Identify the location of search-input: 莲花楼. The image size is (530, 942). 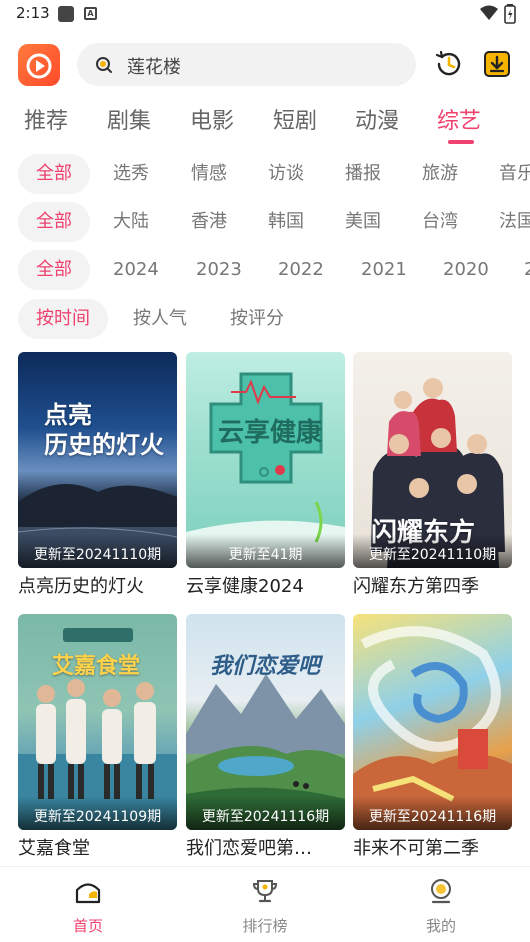
(246, 64).